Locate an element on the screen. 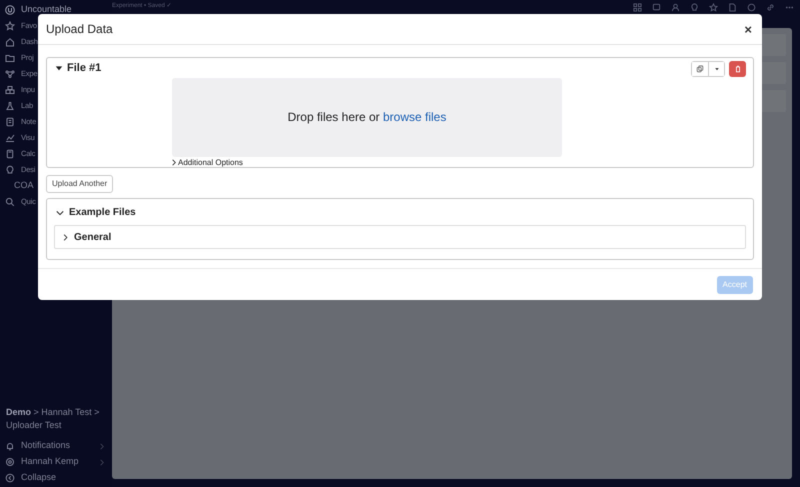 The height and width of the screenshot is (487, 800). file-title: File #1 is located at coordinates (84, 68).